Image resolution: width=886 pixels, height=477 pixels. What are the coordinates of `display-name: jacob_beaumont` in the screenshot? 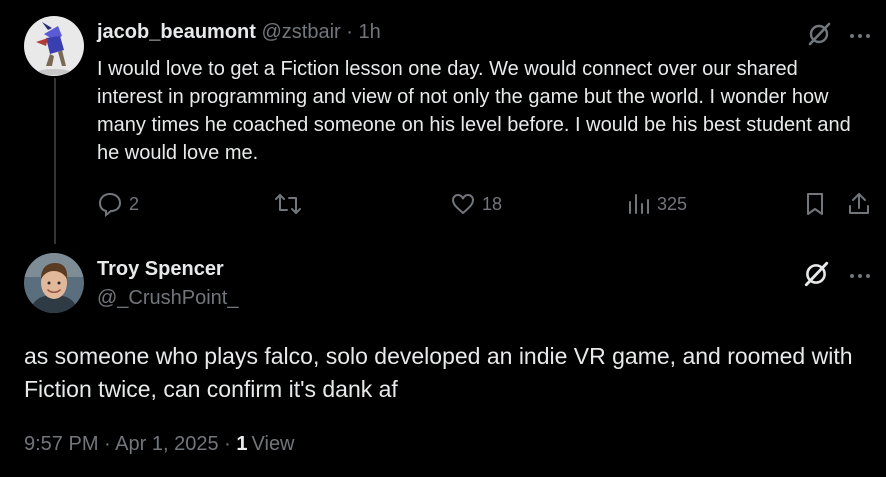 It's located at (176, 32).